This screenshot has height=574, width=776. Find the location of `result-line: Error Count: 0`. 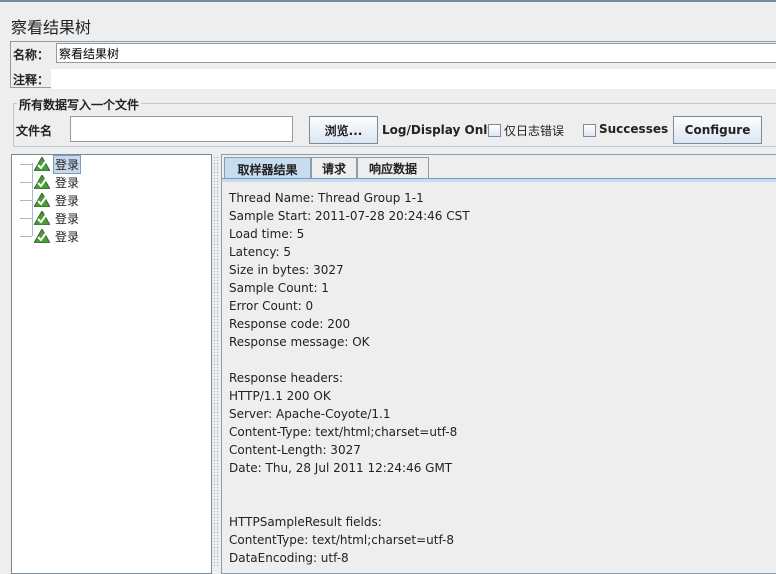

result-line: Error Count: 0 is located at coordinates (271, 306).